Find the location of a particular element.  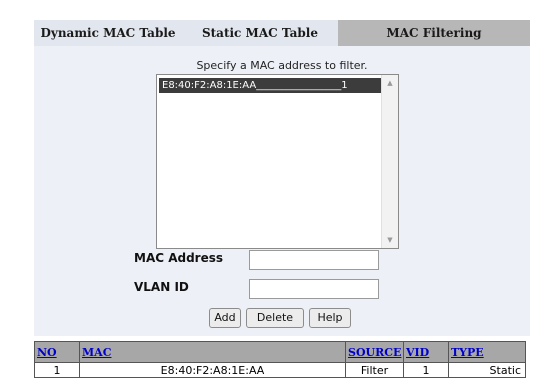

mac-address-input is located at coordinates (314, 260).